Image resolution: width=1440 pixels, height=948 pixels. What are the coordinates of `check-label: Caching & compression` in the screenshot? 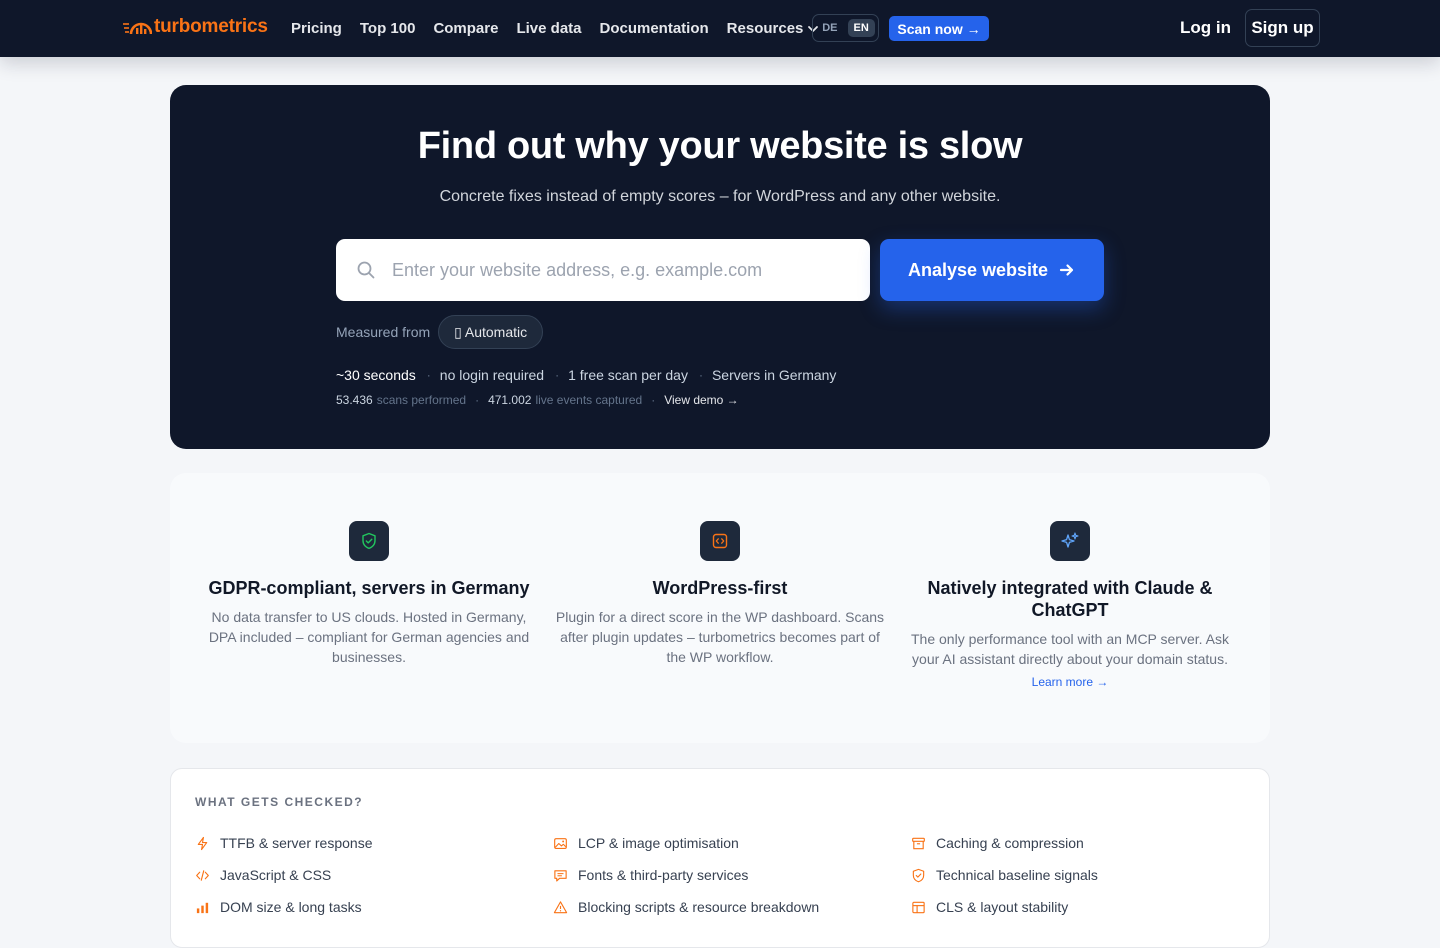 It's located at (1010, 843).